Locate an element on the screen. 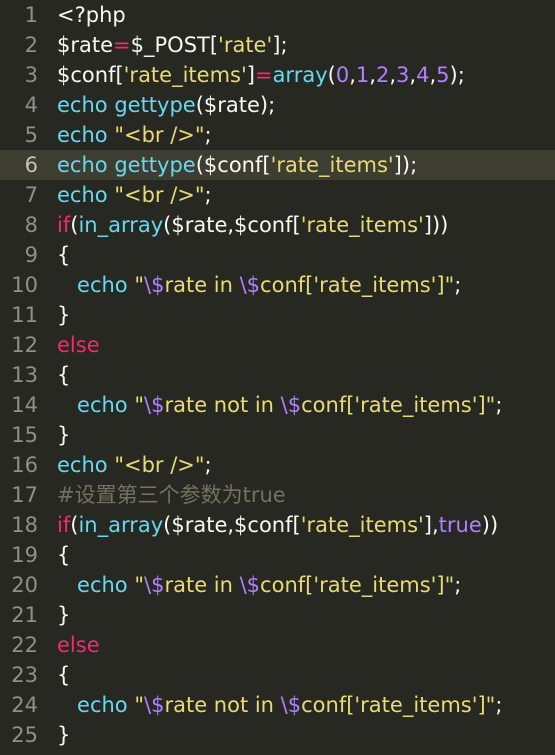 The image size is (555, 755). code-line: 6 echo gettype($conf['rate_items']); is located at coordinates (277, 165).